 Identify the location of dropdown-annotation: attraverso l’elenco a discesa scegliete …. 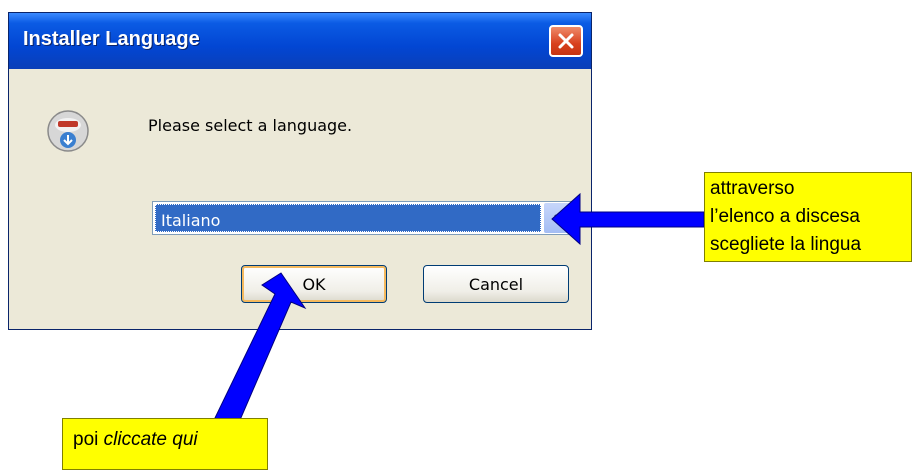
(808, 217).